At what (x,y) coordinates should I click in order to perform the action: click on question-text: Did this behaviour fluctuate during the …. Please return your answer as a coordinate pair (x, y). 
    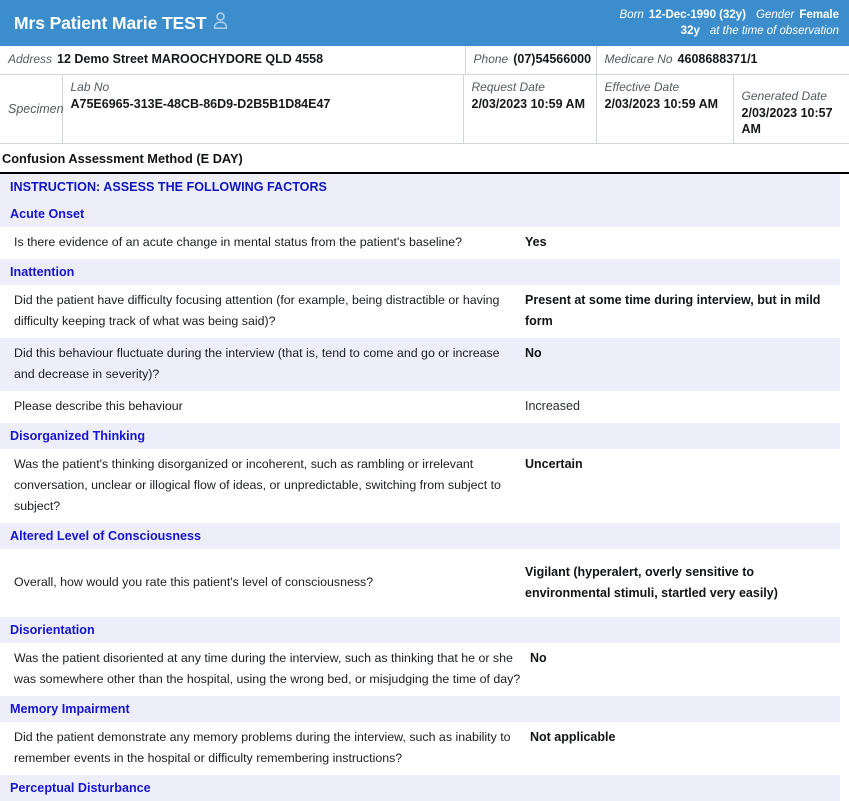
    Looking at the image, I should click on (257, 363).